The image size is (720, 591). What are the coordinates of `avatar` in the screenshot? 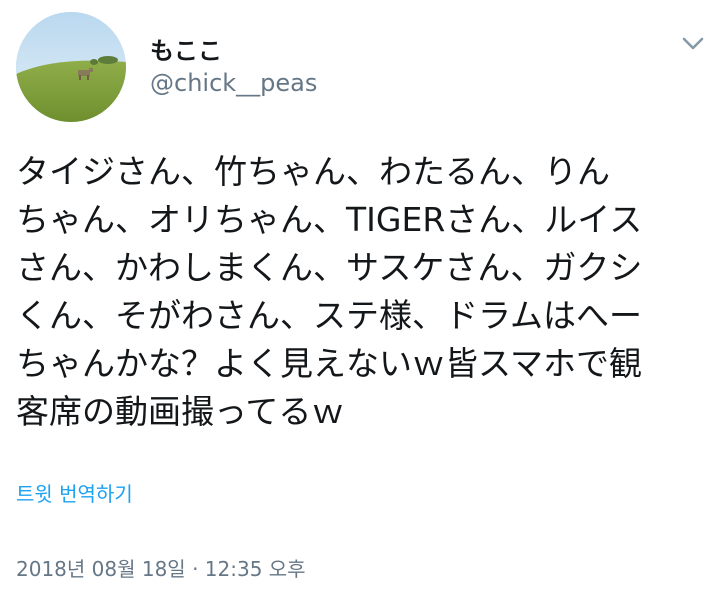 It's located at (71, 67).